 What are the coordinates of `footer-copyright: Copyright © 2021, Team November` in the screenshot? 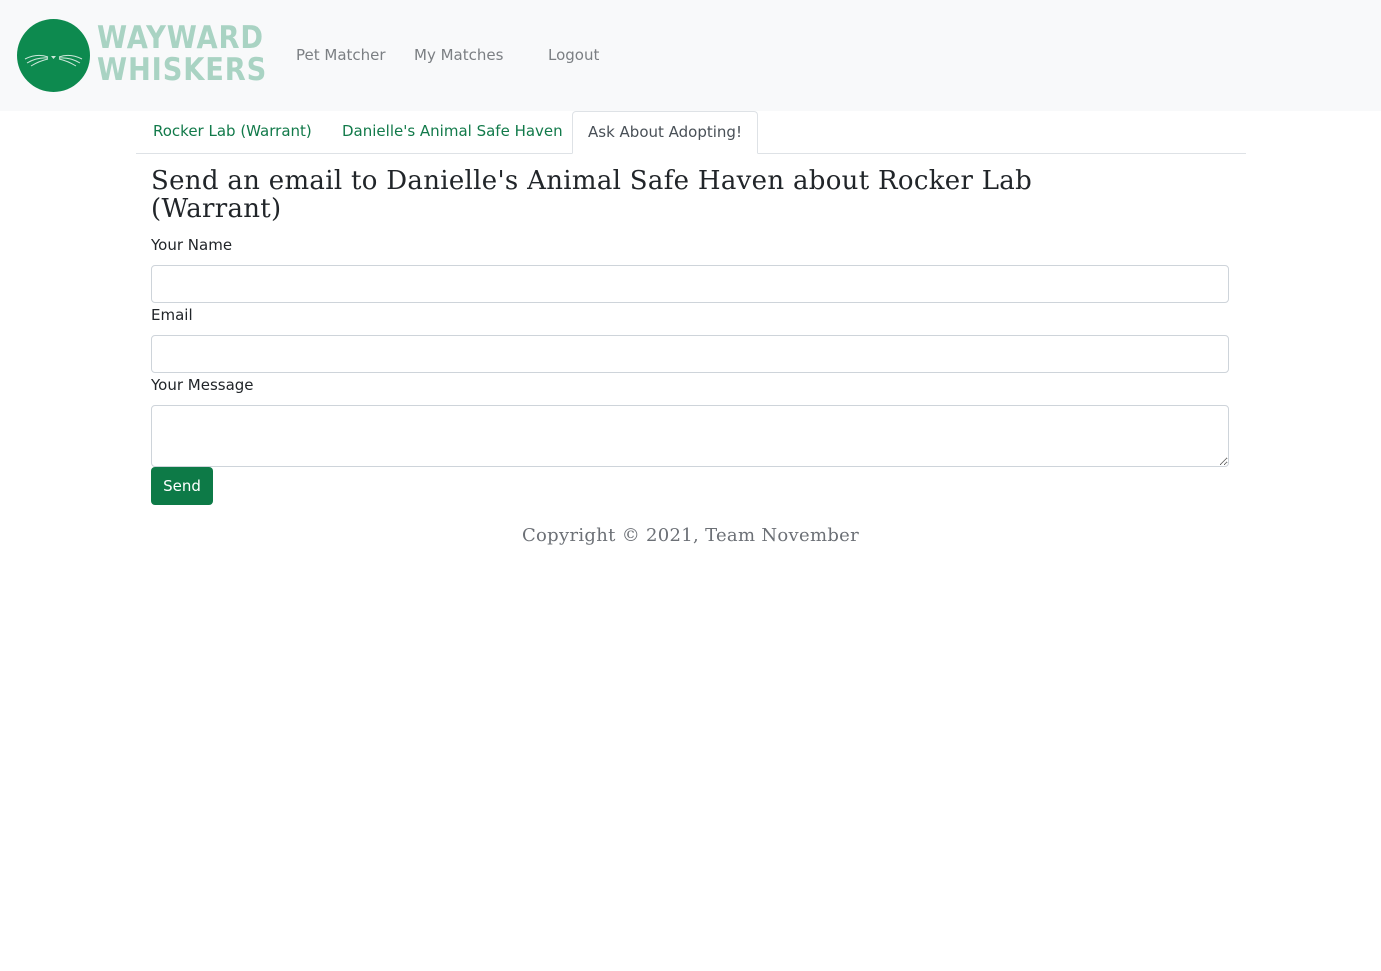 It's located at (690, 535).